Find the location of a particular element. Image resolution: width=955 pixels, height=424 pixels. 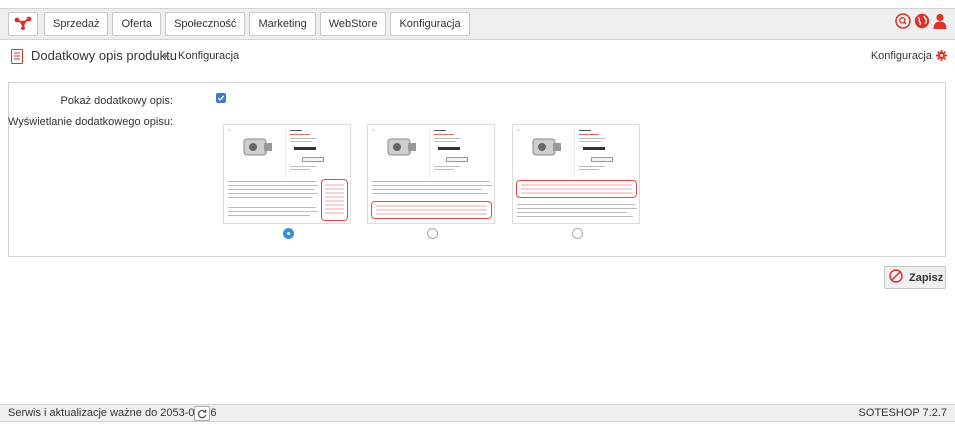

search-icon is located at coordinates (903, 21).